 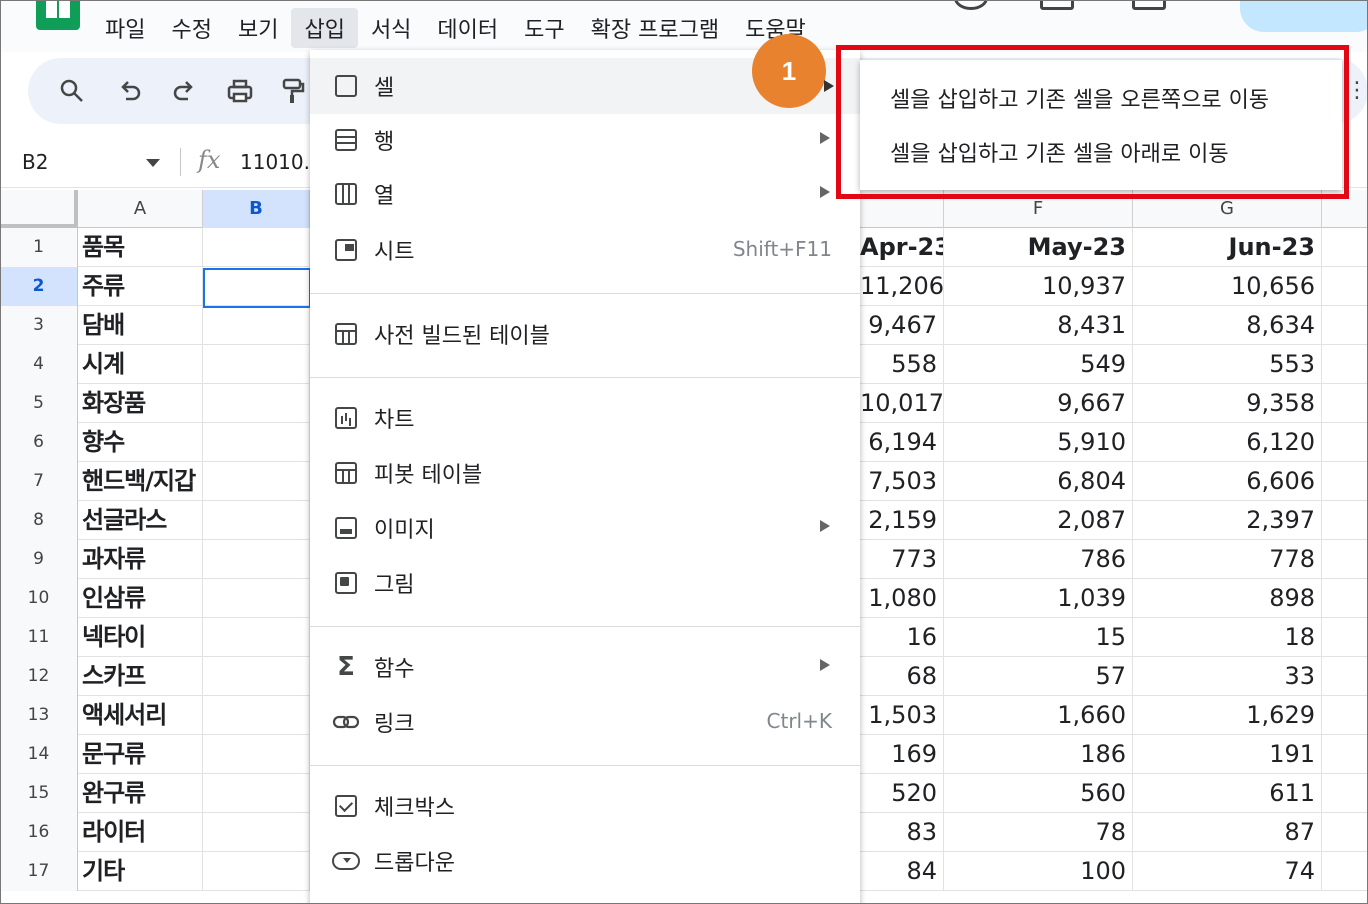 I want to click on cell-a: 액세서리, so click(x=140, y=715).